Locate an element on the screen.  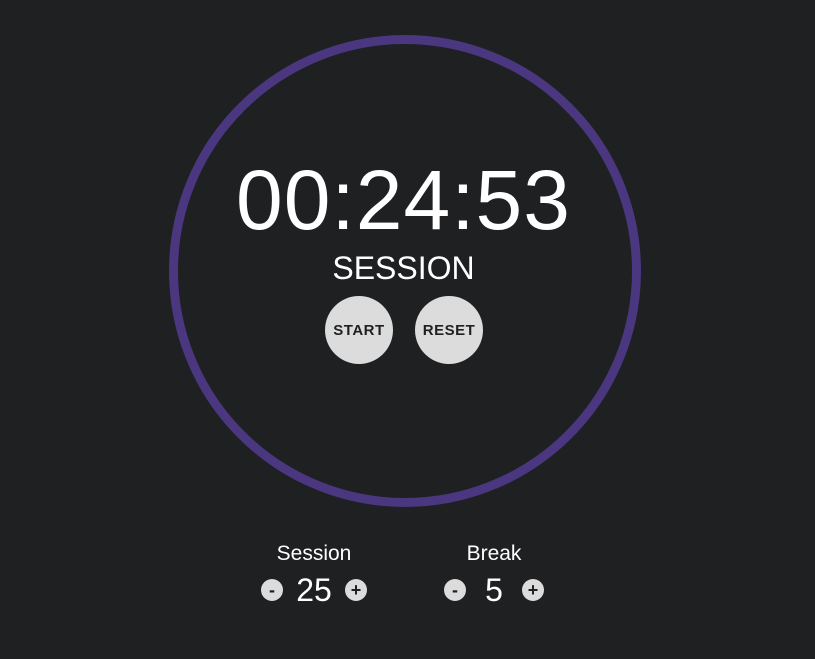
session-decrement-button: - is located at coordinates (272, 590).